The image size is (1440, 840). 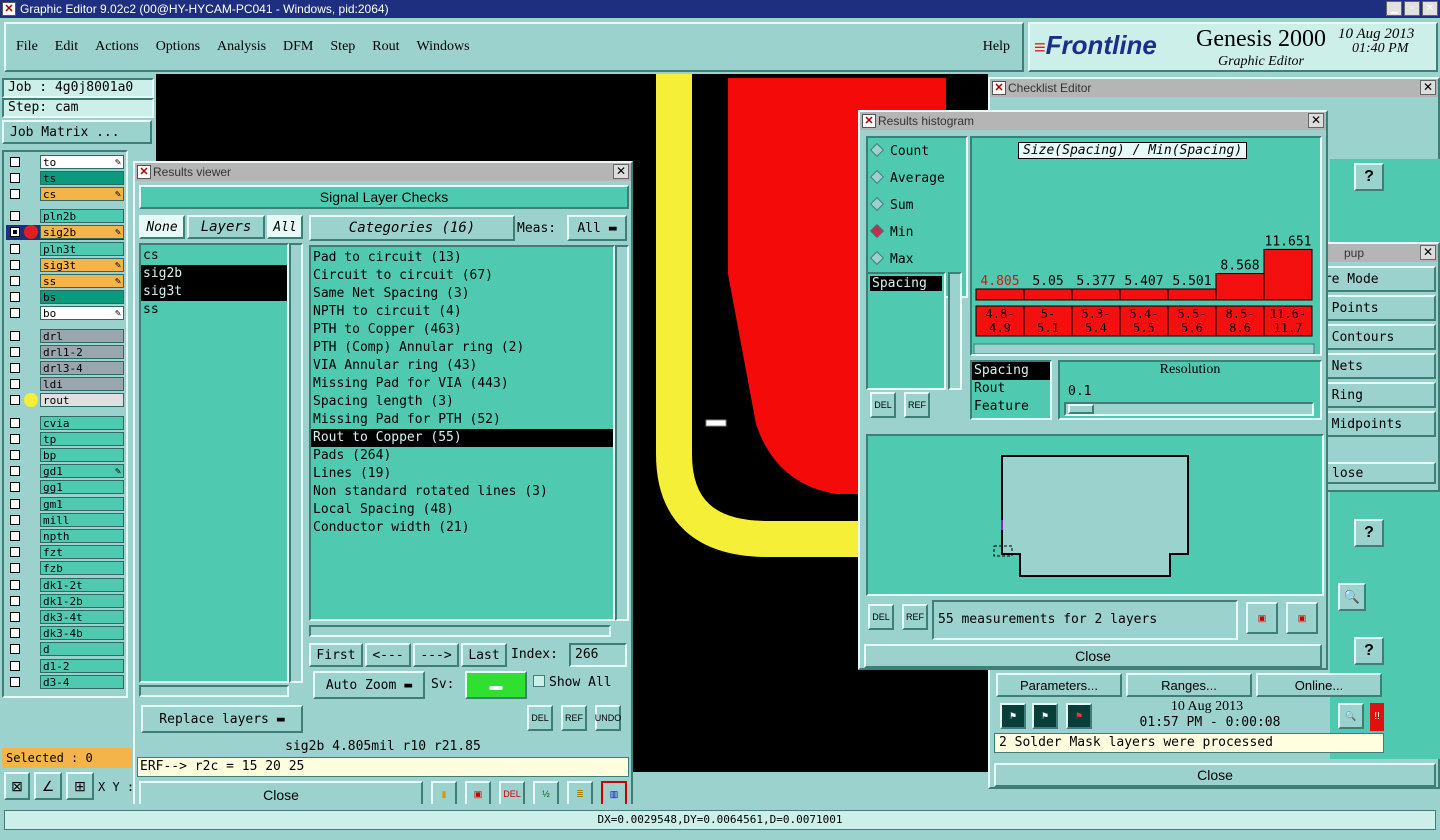 What do you see at coordinates (65, 313) in the screenshot?
I see `layer-row-bo: bo ✎` at bounding box center [65, 313].